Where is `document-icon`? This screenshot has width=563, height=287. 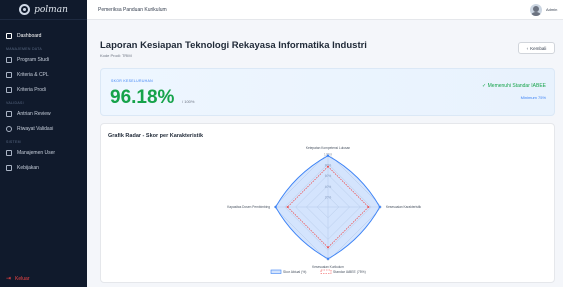 document-icon is located at coordinates (9, 75).